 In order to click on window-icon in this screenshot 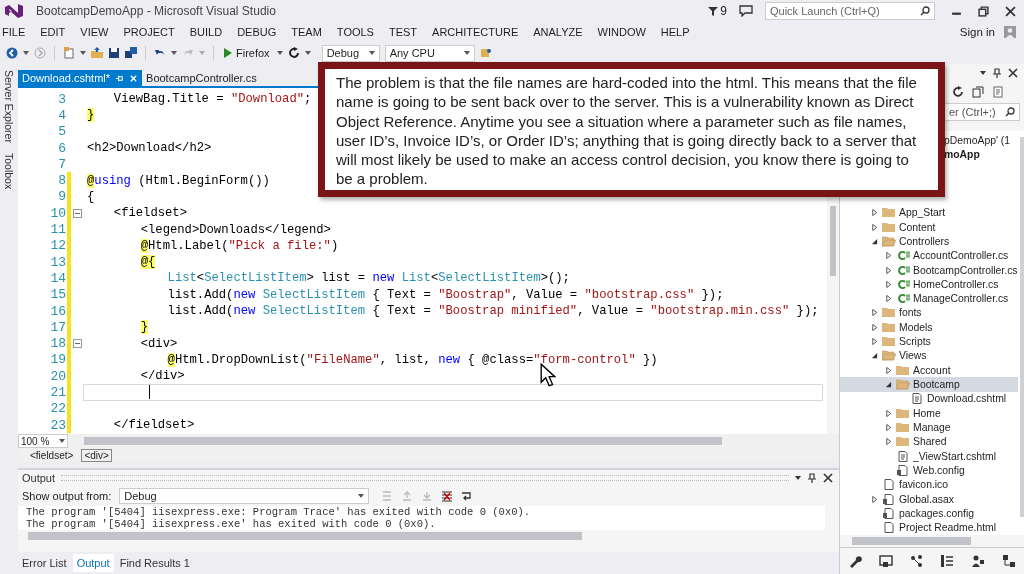, I will do `click(886, 561)`.